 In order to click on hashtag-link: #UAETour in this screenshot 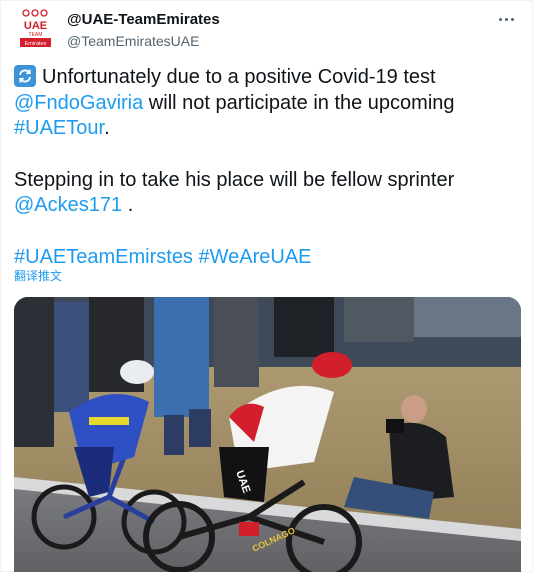, I will do `click(59, 128)`.